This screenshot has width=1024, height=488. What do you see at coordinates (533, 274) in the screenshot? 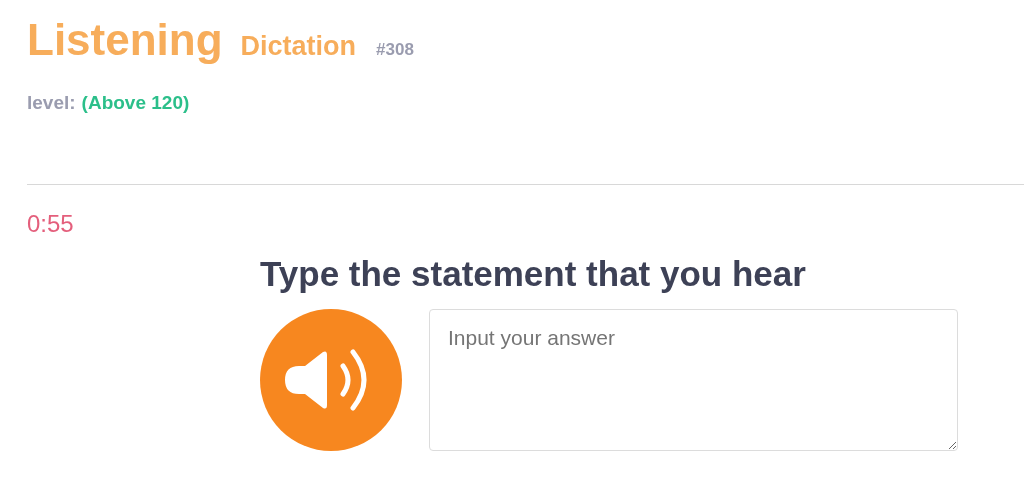
I see `question-prompt: Type the statement that you hear` at bounding box center [533, 274].